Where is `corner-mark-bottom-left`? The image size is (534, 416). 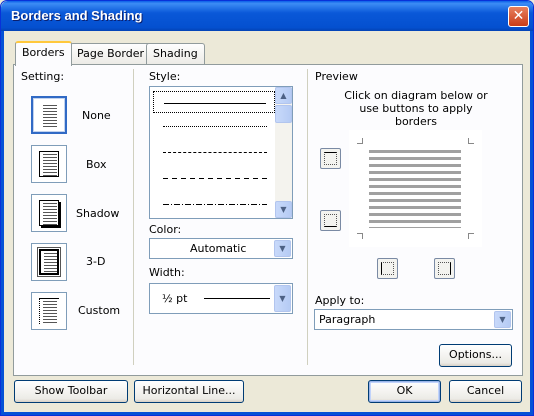
corner-mark-bottom-left is located at coordinates (360, 236).